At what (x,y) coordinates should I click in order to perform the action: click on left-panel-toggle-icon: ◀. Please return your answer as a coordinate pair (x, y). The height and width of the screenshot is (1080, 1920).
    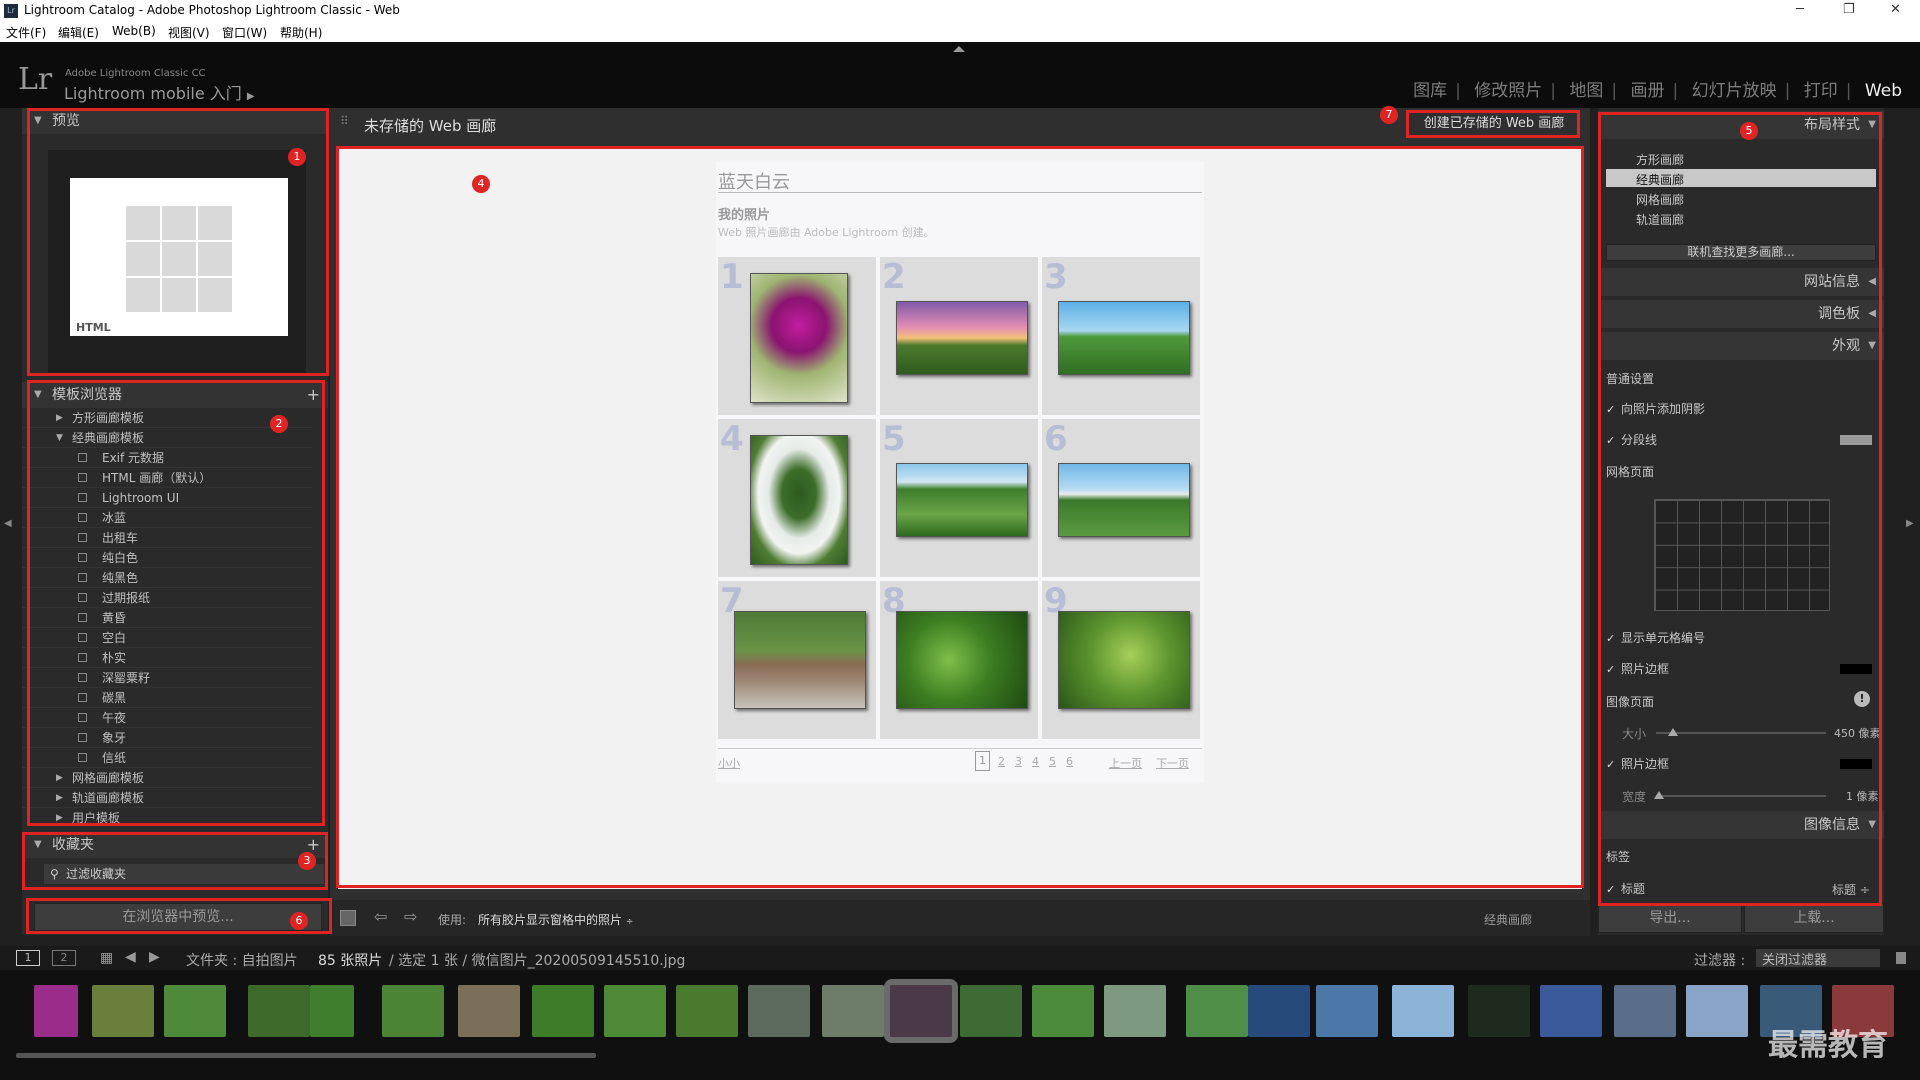
    Looking at the image, I should click on (8, 523).